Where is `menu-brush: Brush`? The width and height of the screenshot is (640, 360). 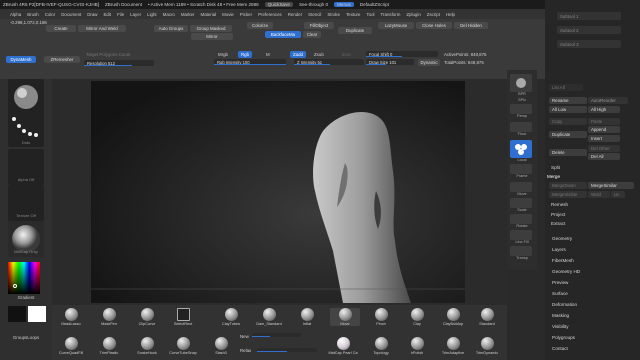 menu-brush: Brush is located at coordinates (32, 14).